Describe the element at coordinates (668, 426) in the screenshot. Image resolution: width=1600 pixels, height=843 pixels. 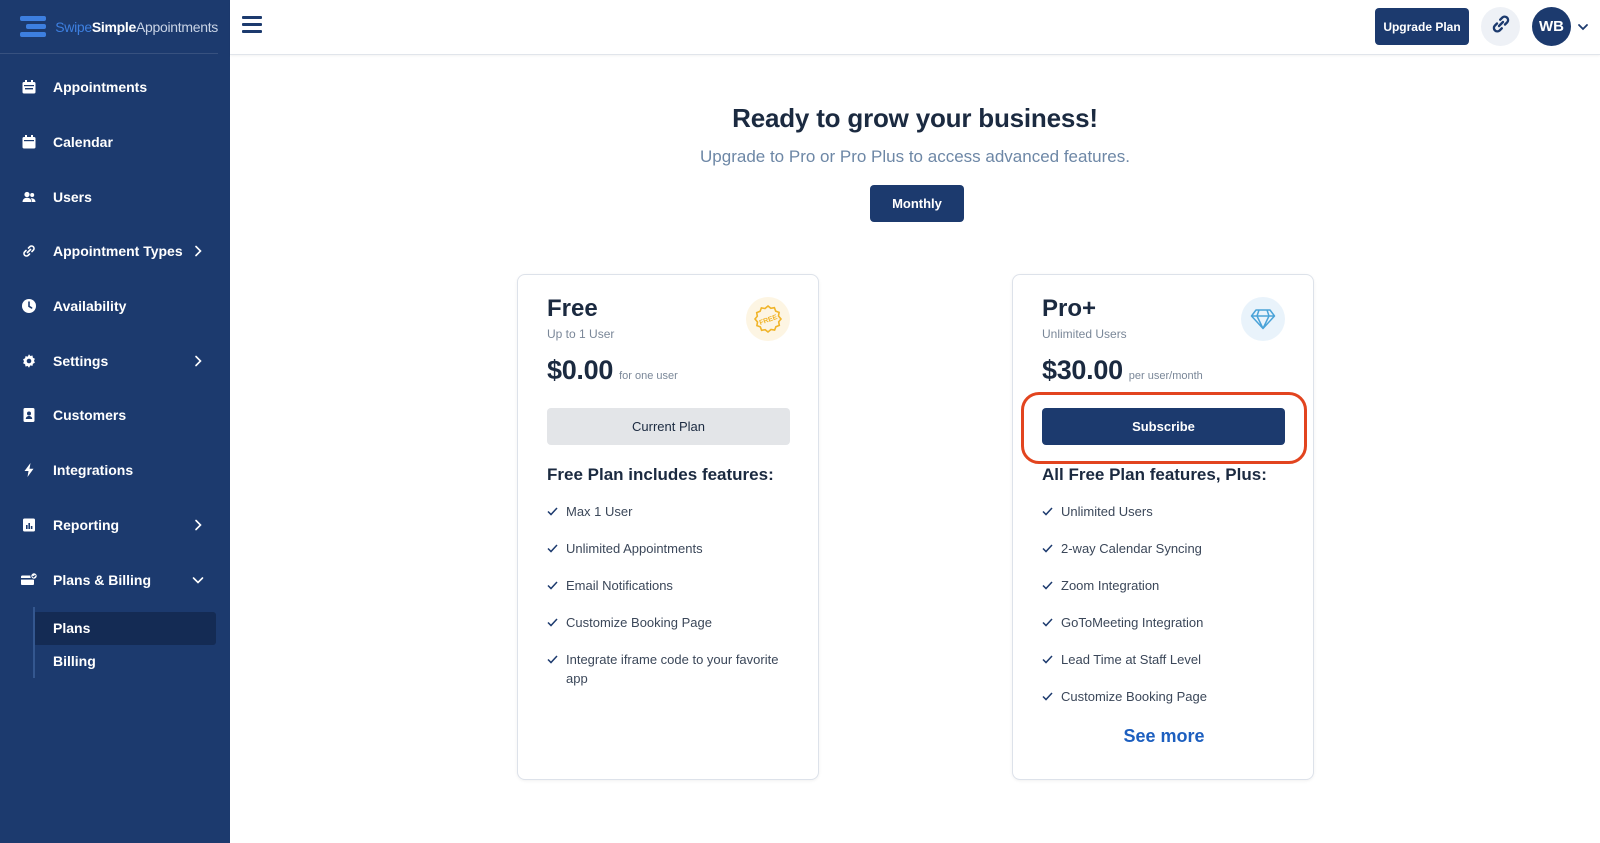
I see `current-plan-button: Current Plan` at that location.